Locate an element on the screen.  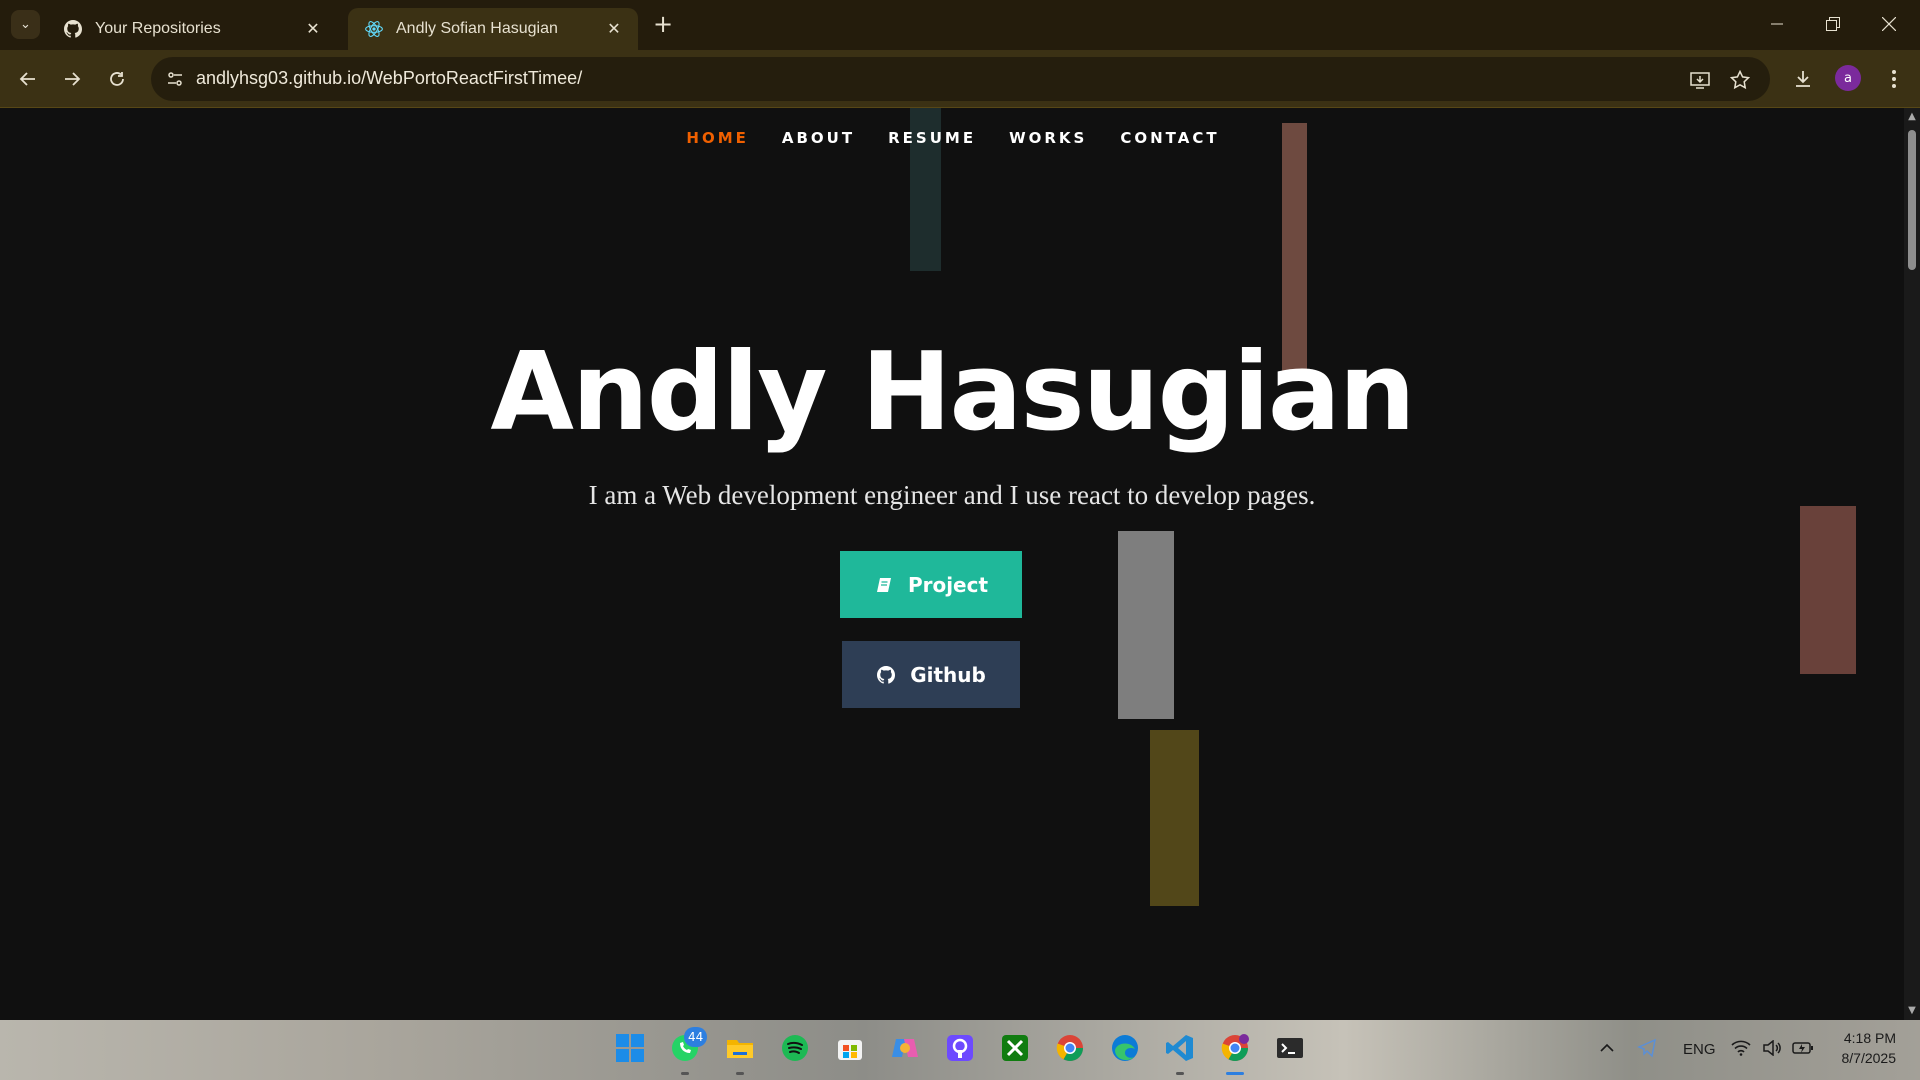
tab-andly-sofian-hasugian: Andly Sofian Hasugian ✕ is located at coordinates (493, 29).